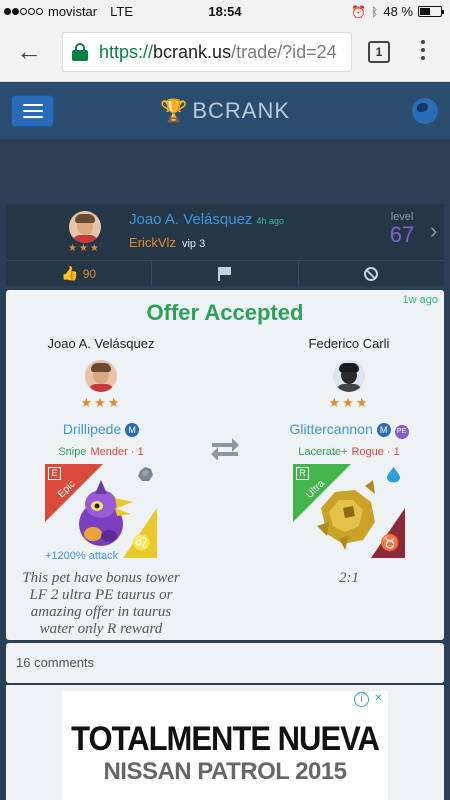 The height and width of the screenshot is (800, 450). Describe the element at coordinates (225, 11) in the screenshot. I see `status-bar: movistar LTE 18:54 ⏰ ᛒ 48 %` at that location.